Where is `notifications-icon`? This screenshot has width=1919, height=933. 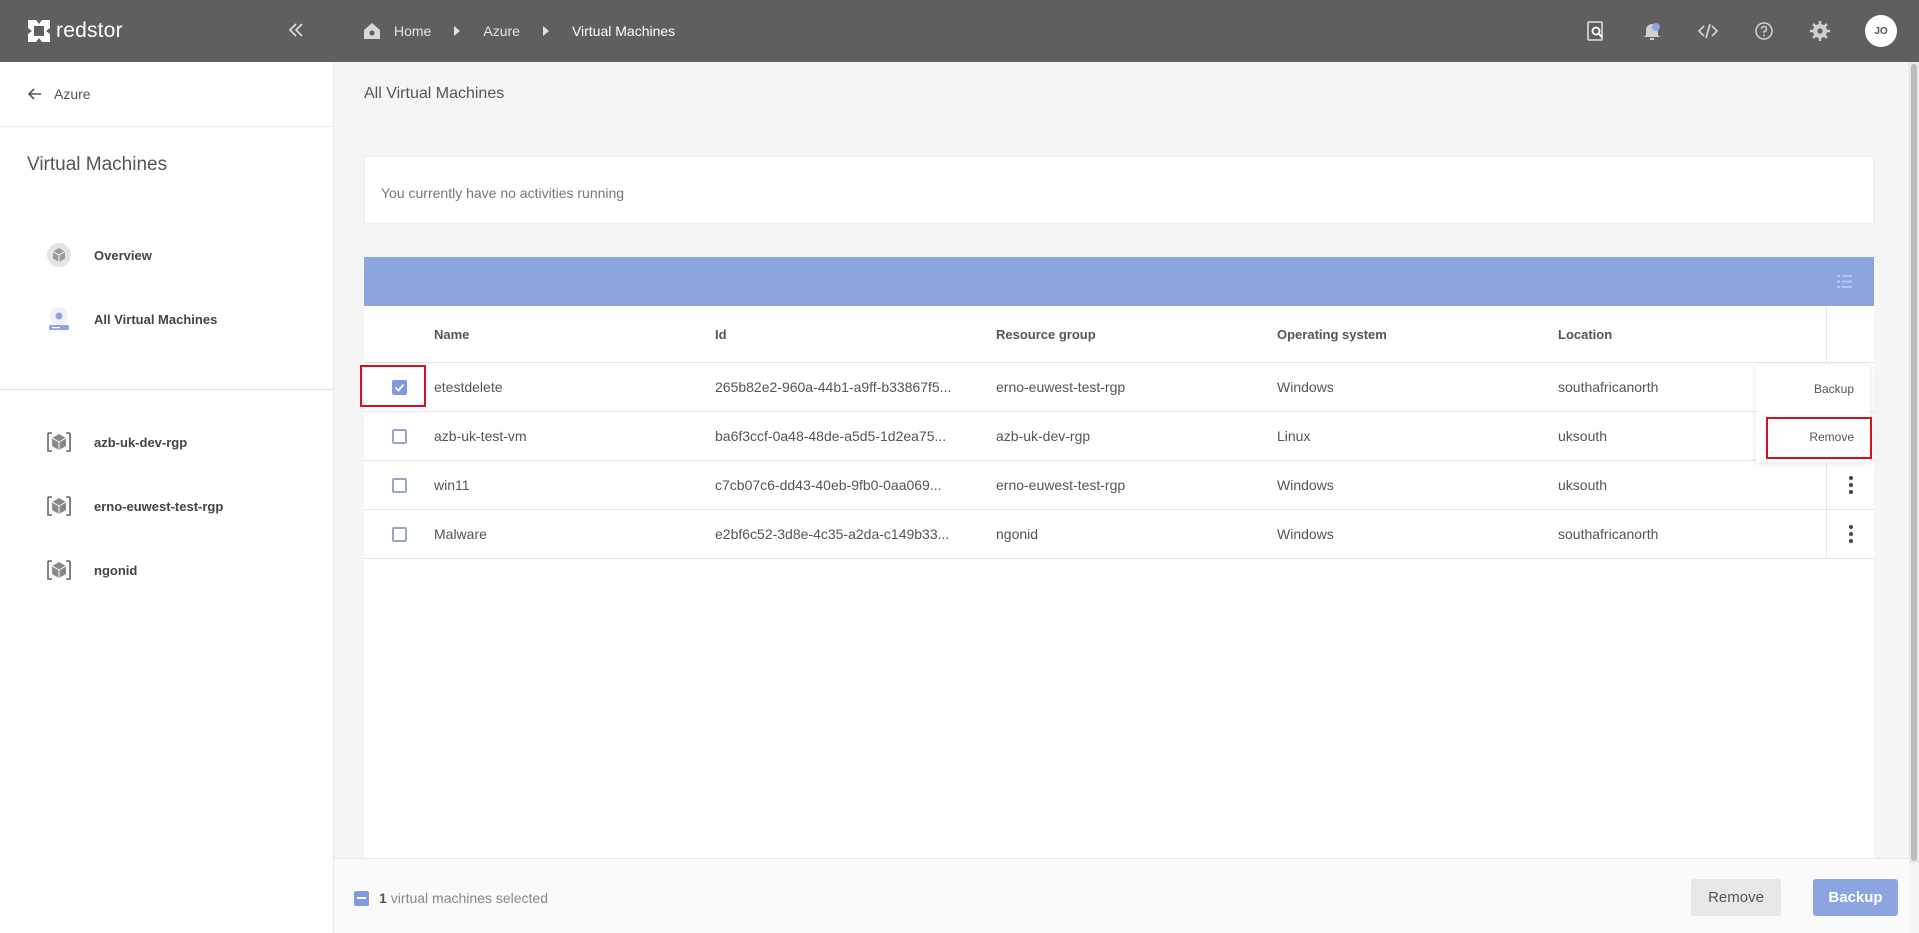 notifications-icon is located at coordinates (1652, 31).